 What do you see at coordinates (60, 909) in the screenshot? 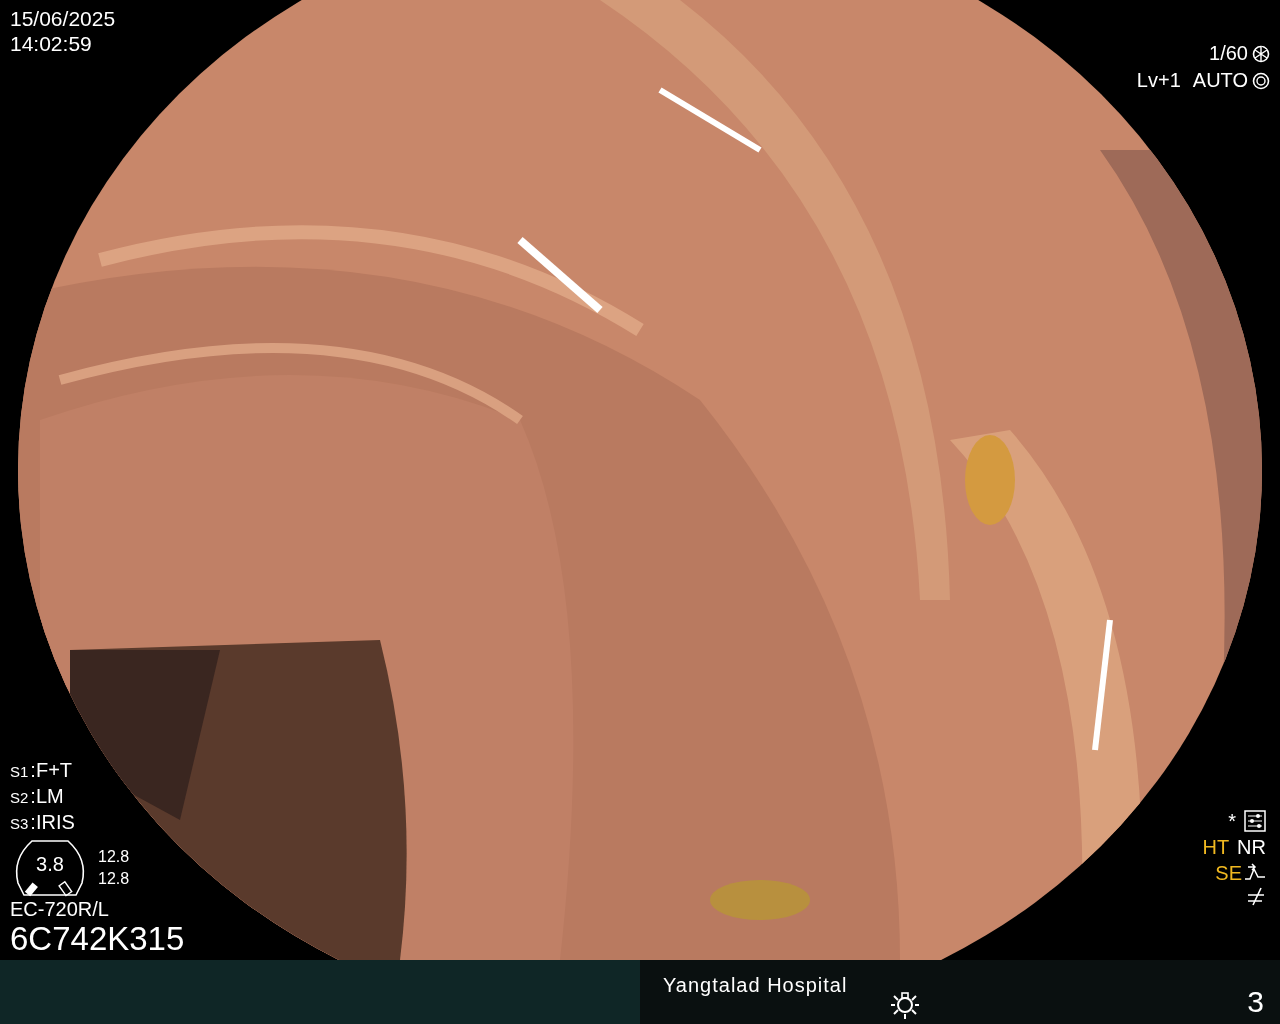
I see `scope-model: EC-720R/L` at bounding box center [60, 909].